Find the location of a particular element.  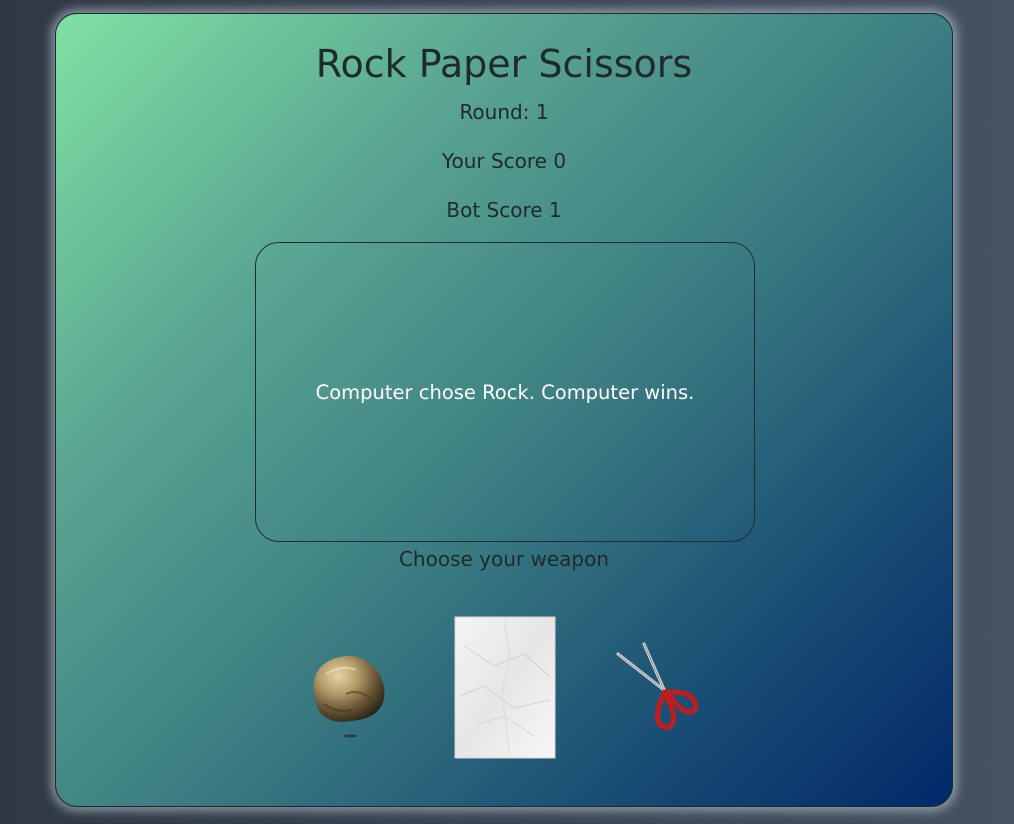

paper-button is located at coordinates (505, 687).